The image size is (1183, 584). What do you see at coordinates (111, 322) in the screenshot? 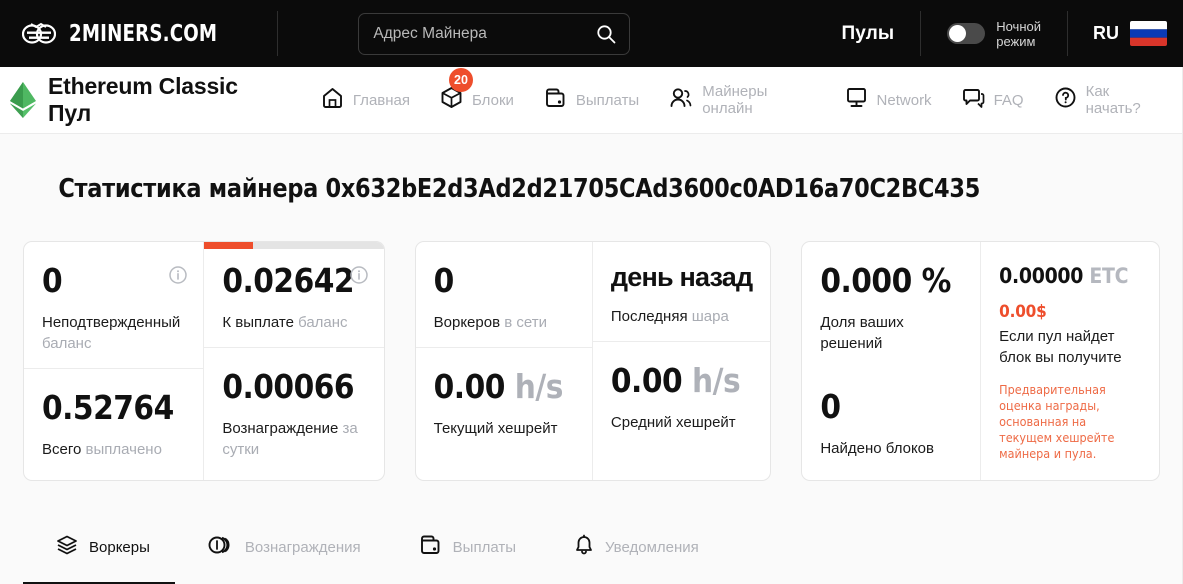
I see `caption-strong: Неподтвержденный` at bounding box center [111, 322].